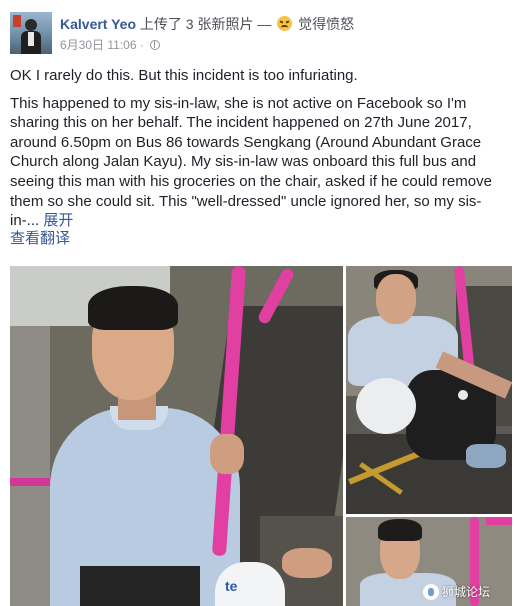 The image size is (514, 606). I want to click on watermark: 狮城论坛, so click(456, 593).